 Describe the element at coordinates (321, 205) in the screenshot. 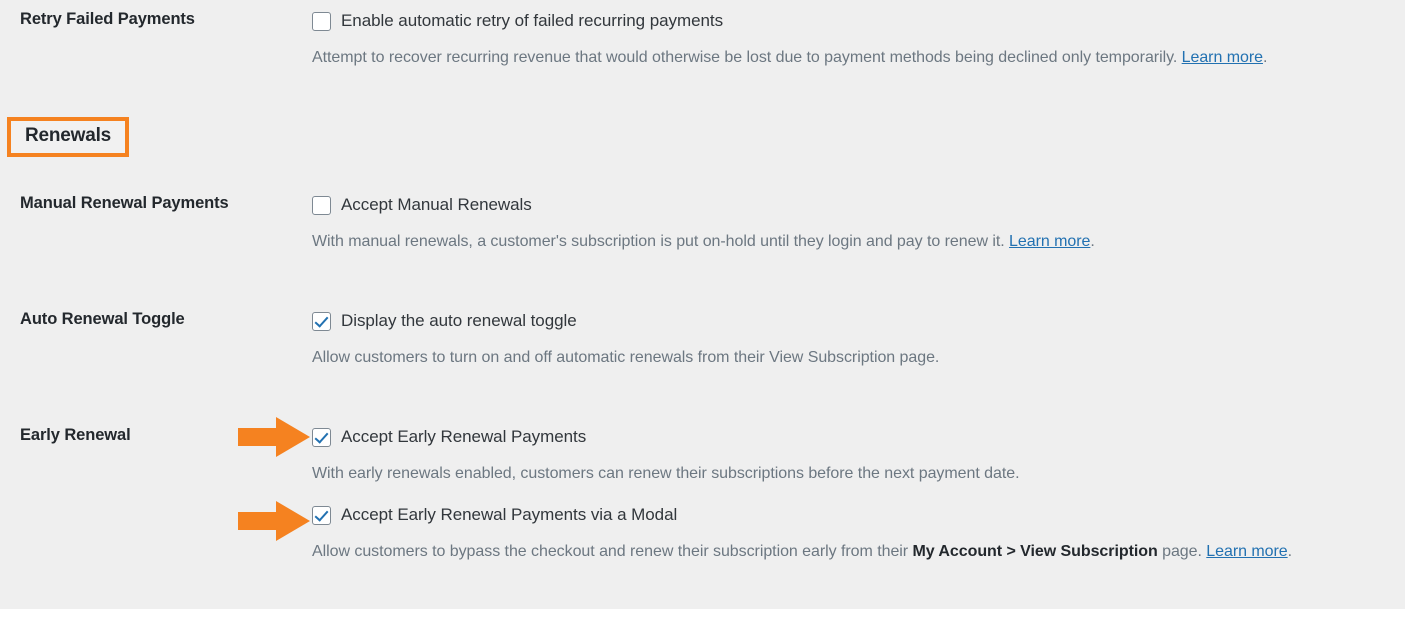

I see `checkbox-accept-manual-renewals` at that location.